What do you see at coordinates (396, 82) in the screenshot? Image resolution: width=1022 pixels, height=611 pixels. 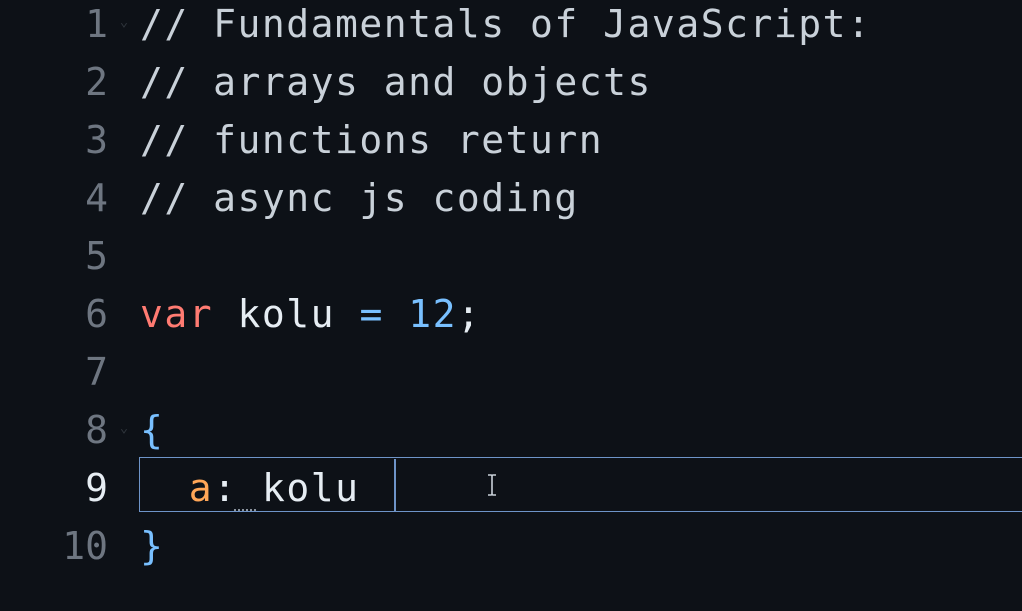 I see `code-text-line-2: // arrays and objects` at bounding box center [396, 82].